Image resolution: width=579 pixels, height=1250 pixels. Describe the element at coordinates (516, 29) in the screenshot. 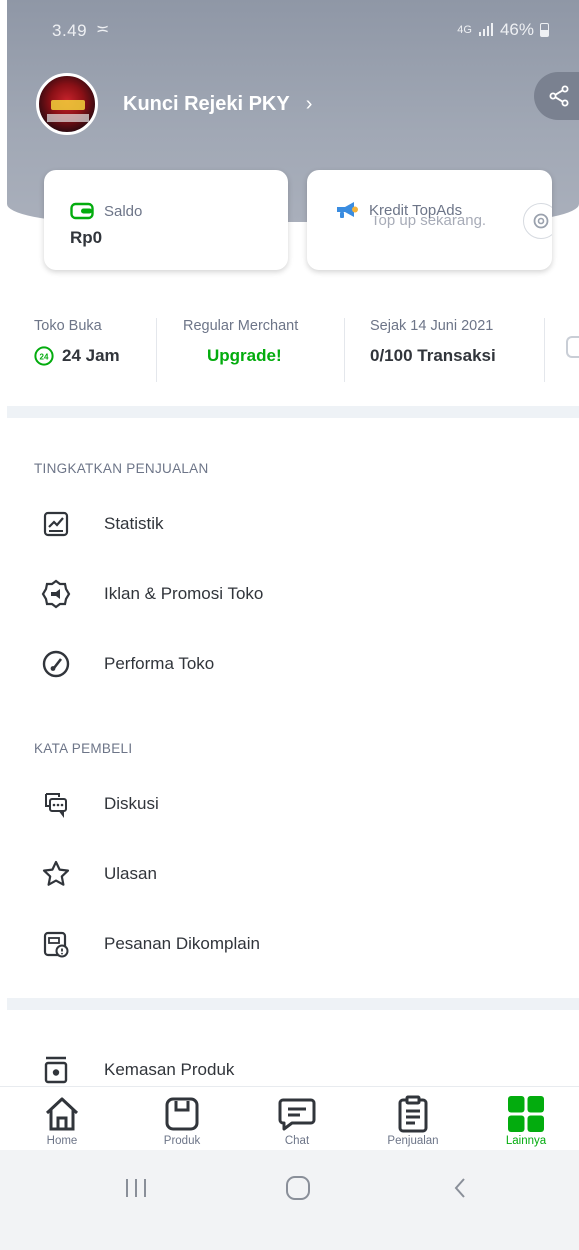

I see `battery-percent: 46%` at that location.